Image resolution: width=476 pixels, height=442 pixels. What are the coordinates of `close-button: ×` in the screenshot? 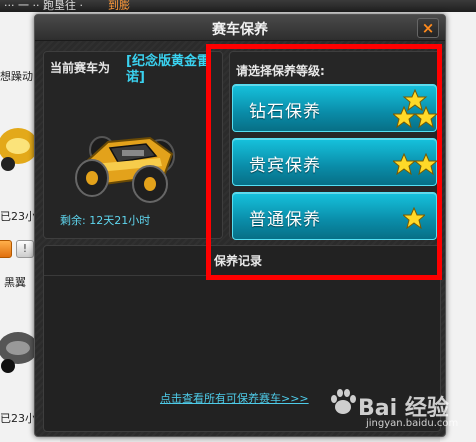 It's located at (428, 28).